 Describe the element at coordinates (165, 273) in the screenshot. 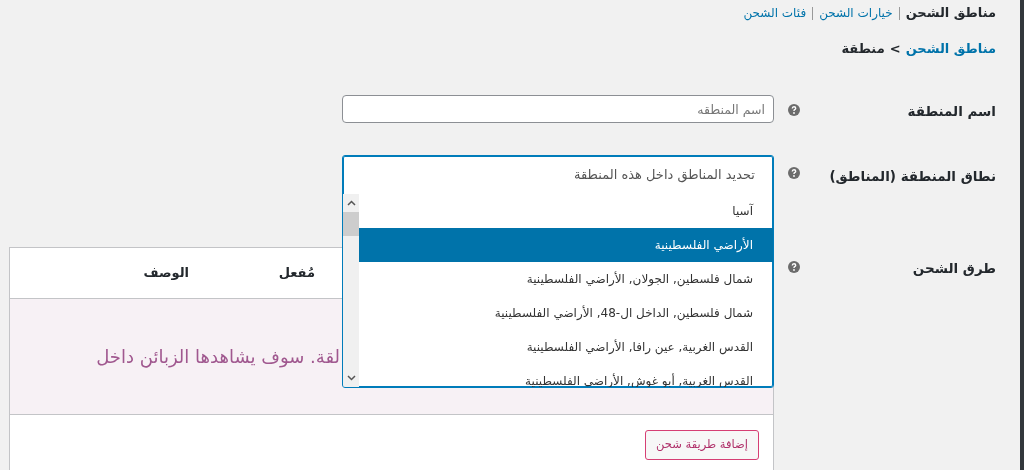

I see `column-header: الوصف` at that location.